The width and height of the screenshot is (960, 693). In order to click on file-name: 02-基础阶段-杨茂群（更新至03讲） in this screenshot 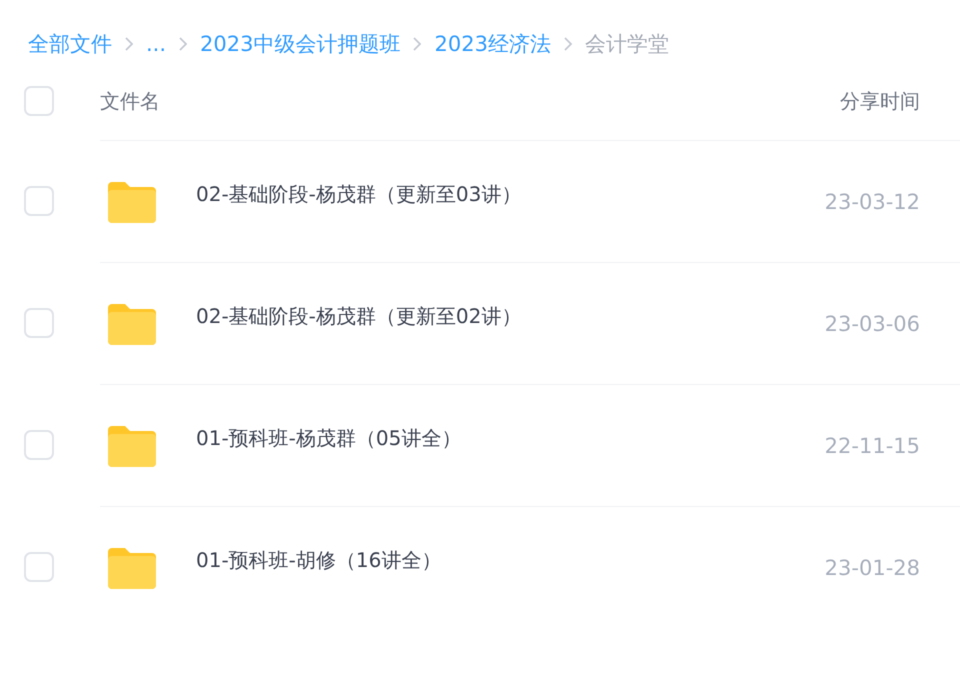, I will do `click(510, 194)`.